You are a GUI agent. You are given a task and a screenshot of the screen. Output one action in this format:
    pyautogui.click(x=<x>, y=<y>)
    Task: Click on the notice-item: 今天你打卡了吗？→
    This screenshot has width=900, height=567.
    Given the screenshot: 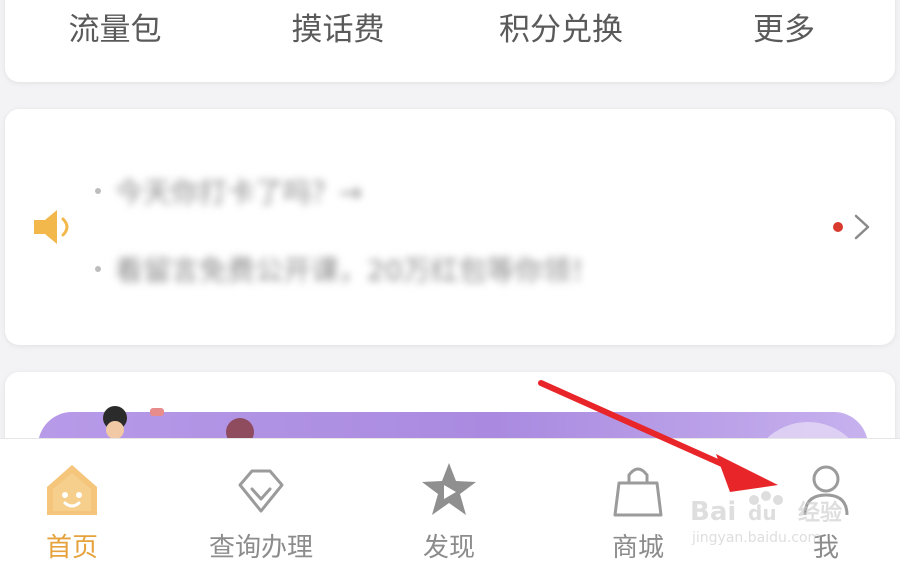 What is the action you would take?
    pyautogui.click(x=228, y=191)
    